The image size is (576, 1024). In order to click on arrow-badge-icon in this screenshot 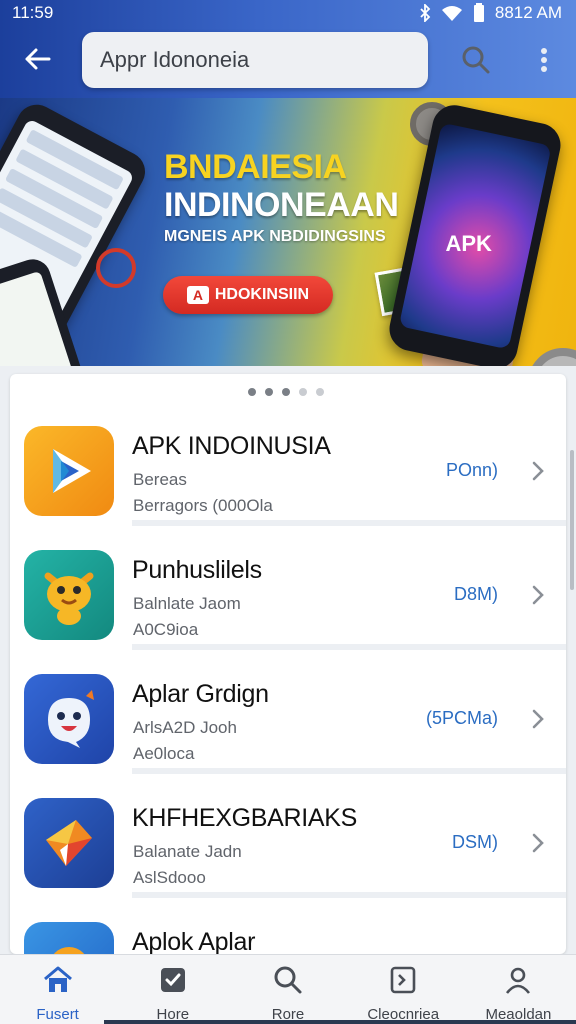, I will do `click(69, 938)`.